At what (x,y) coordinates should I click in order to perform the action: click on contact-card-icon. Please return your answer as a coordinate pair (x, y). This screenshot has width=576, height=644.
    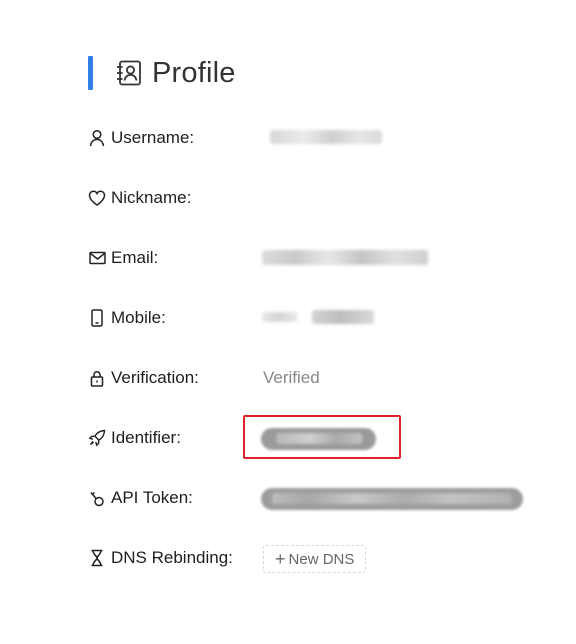
    Looking at the image, I should click on (129, 73).